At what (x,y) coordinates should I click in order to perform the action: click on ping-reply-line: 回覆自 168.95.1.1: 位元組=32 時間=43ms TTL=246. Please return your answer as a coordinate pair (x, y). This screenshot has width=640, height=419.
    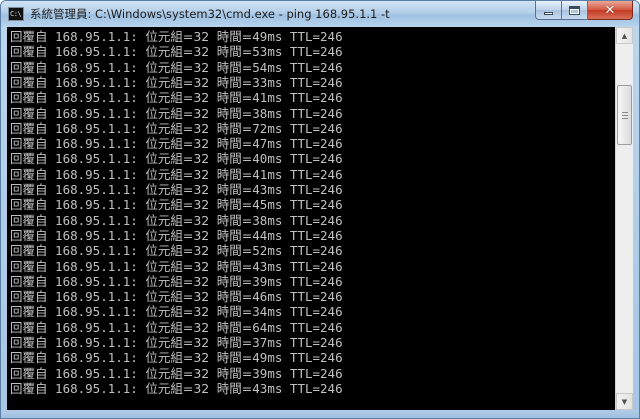
    Looking at the image, I should click on (176, 189).